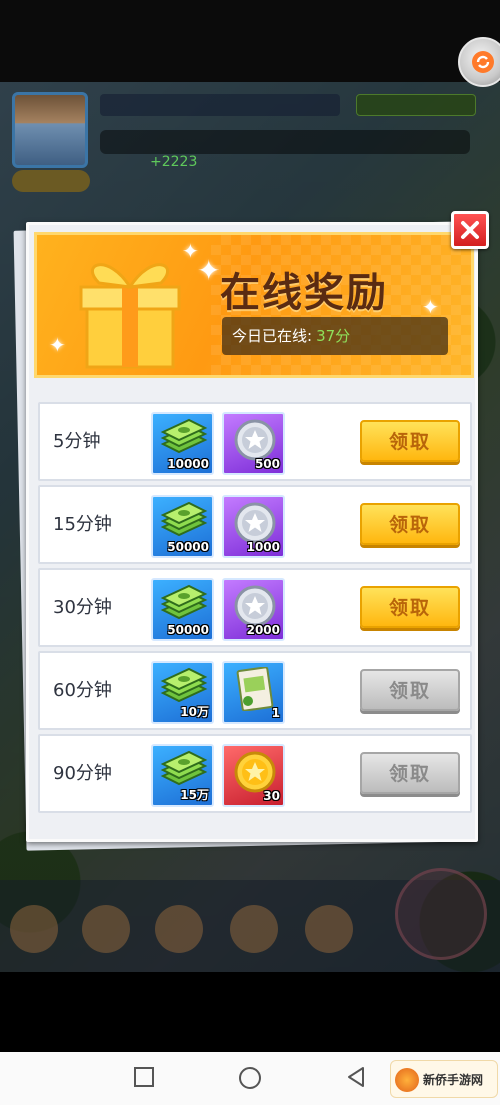 The width and height of the screenshot is (500, 1105). What do you see at coordinates (82, 690) in the screenshot?
I see `reward-time-label: 60分钟` at bounding box center [82, 690].